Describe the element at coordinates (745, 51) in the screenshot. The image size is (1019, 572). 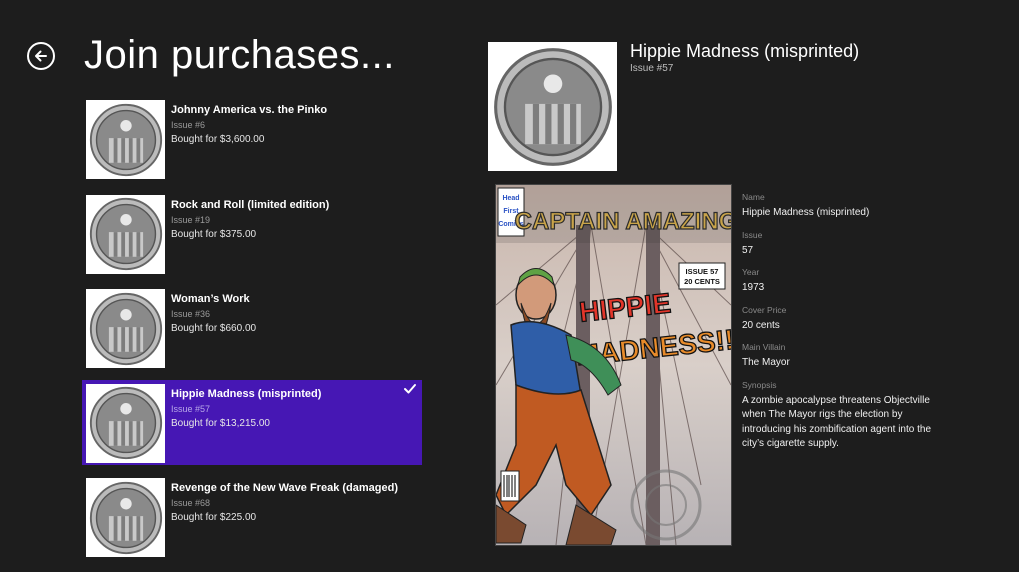
I see `detail-title: Hippie Madness (misprinted)` at that location.